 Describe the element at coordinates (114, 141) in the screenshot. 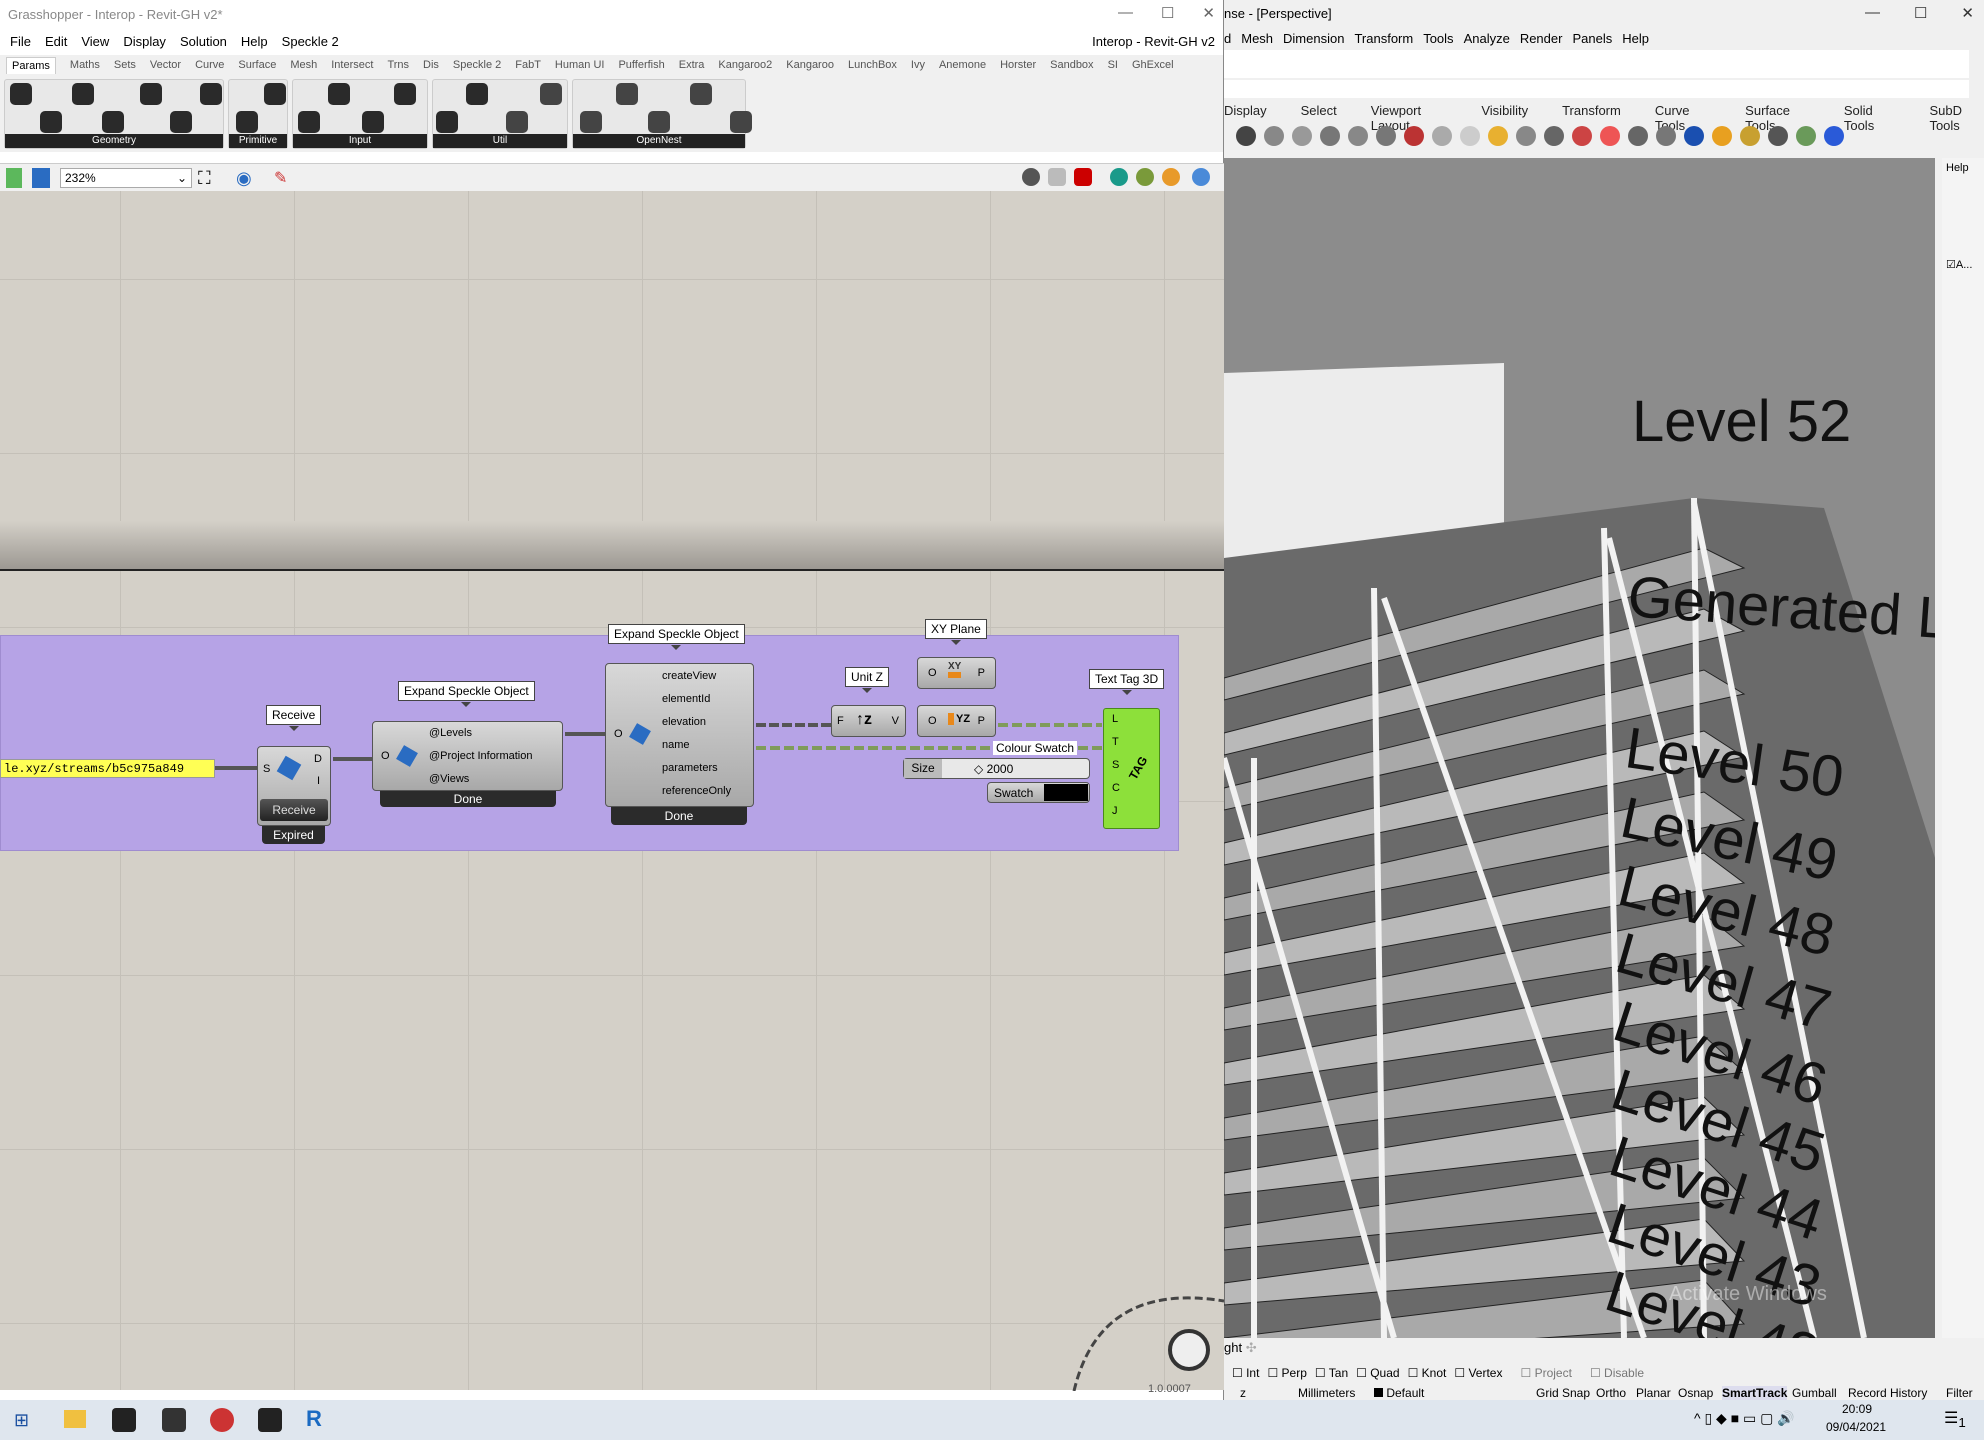

I see `group-label: Geometry` at that location.